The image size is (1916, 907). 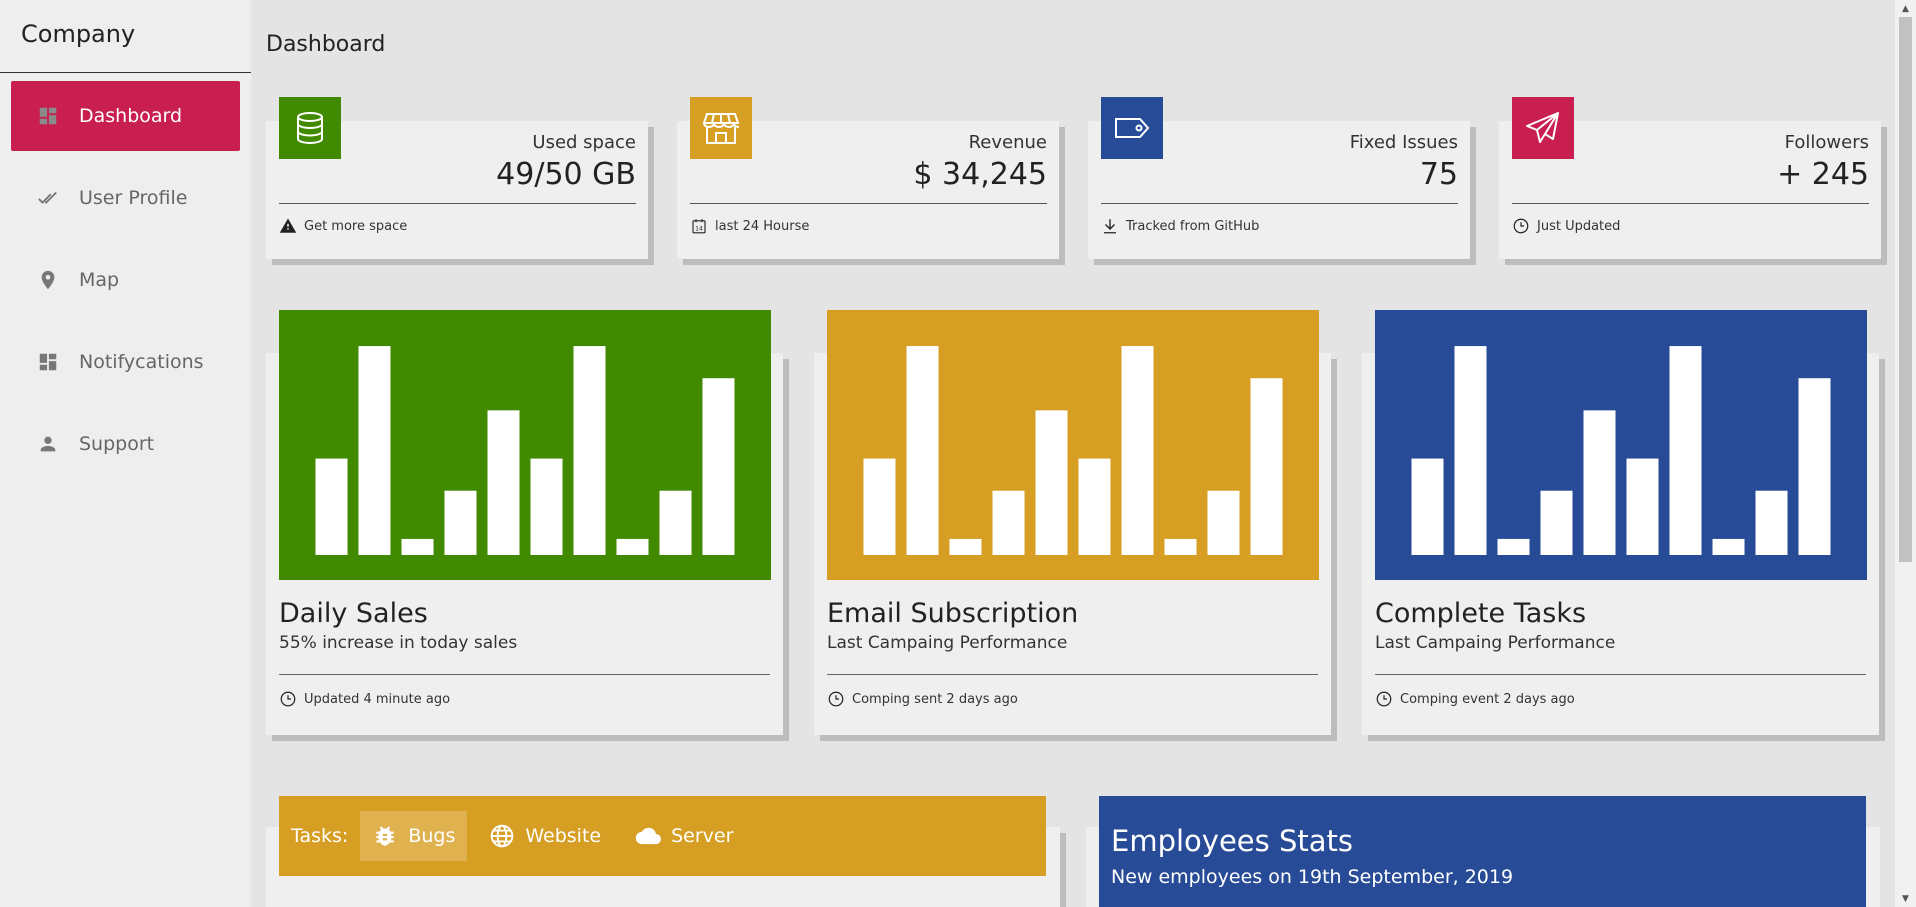 I want to click on sidebar-item-notifications: Notifycations, so click(x=125, y=362).